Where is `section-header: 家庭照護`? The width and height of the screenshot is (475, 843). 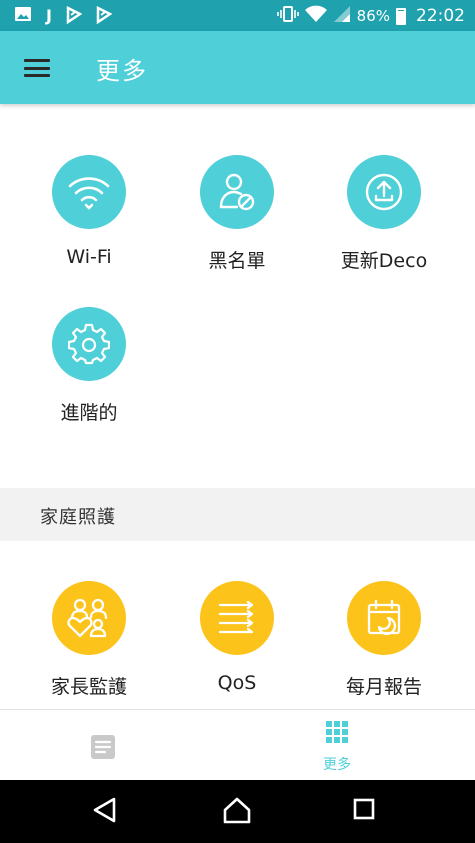 section-header: 家庭照護 is located at coordinates (237, 514).